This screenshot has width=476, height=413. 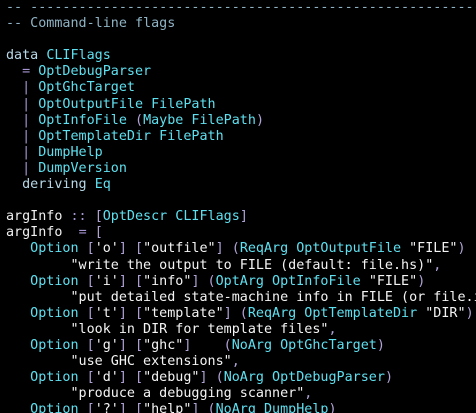 What do you see at coordinates (445, 313) in the screenshot?
I see `code-token: "DIR"` at bounding box center [445, 313].